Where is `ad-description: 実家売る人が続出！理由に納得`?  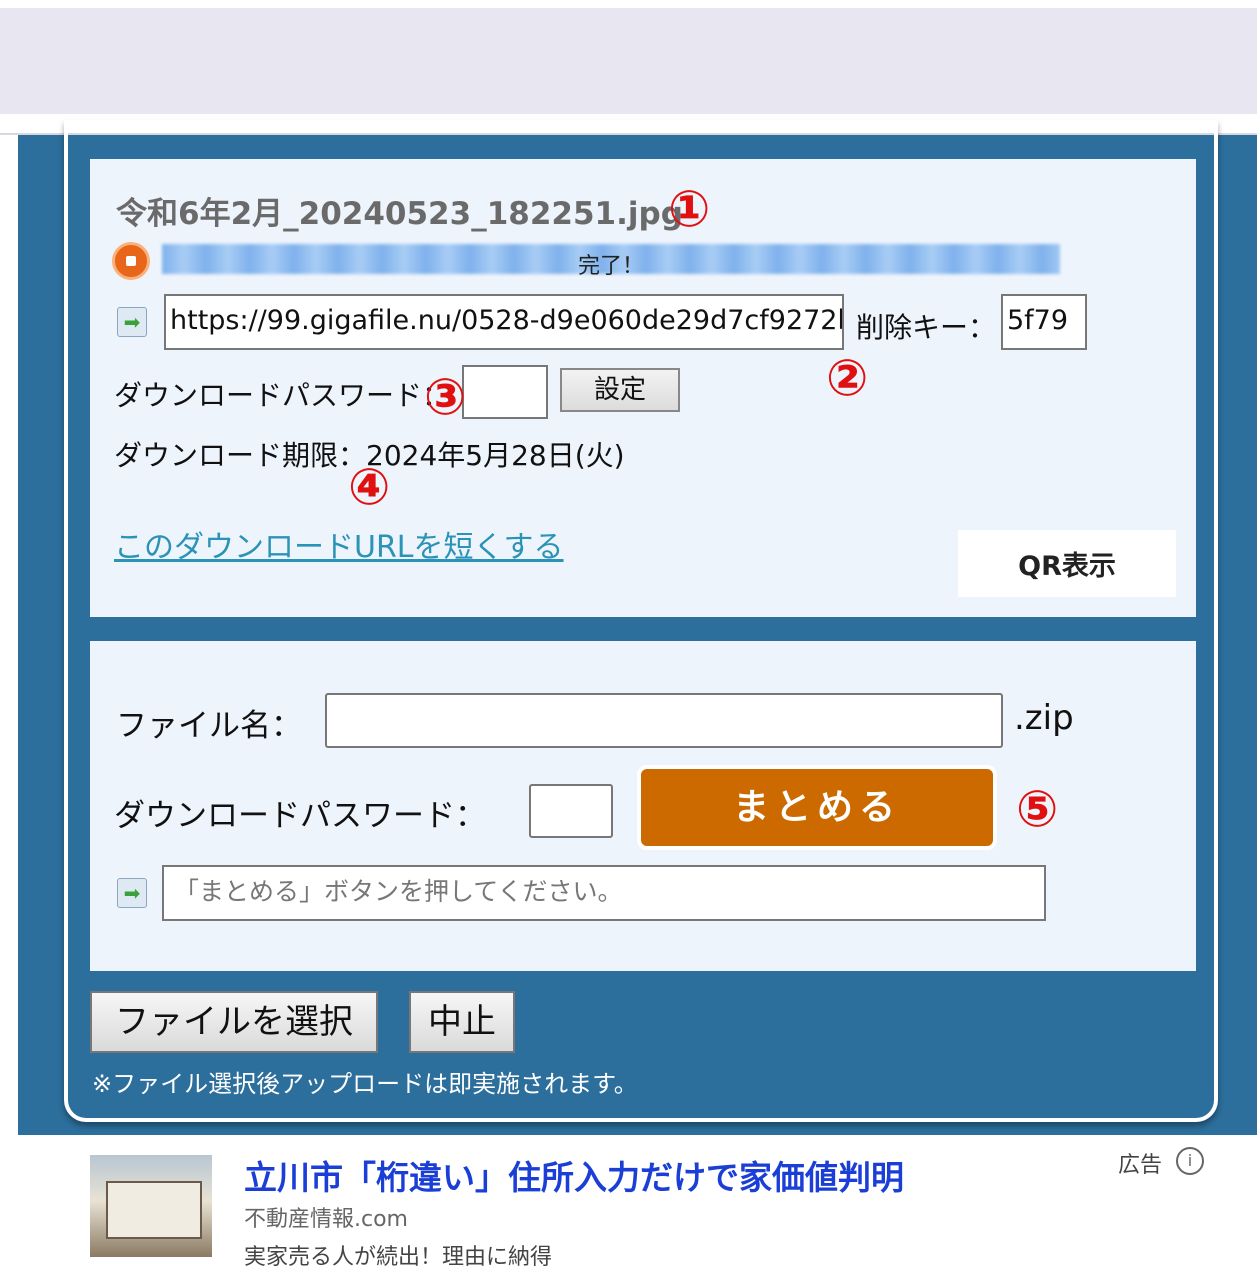
ad-description: 実家売る人が続出！理由に納得 is located at coordinates (398, 1257).